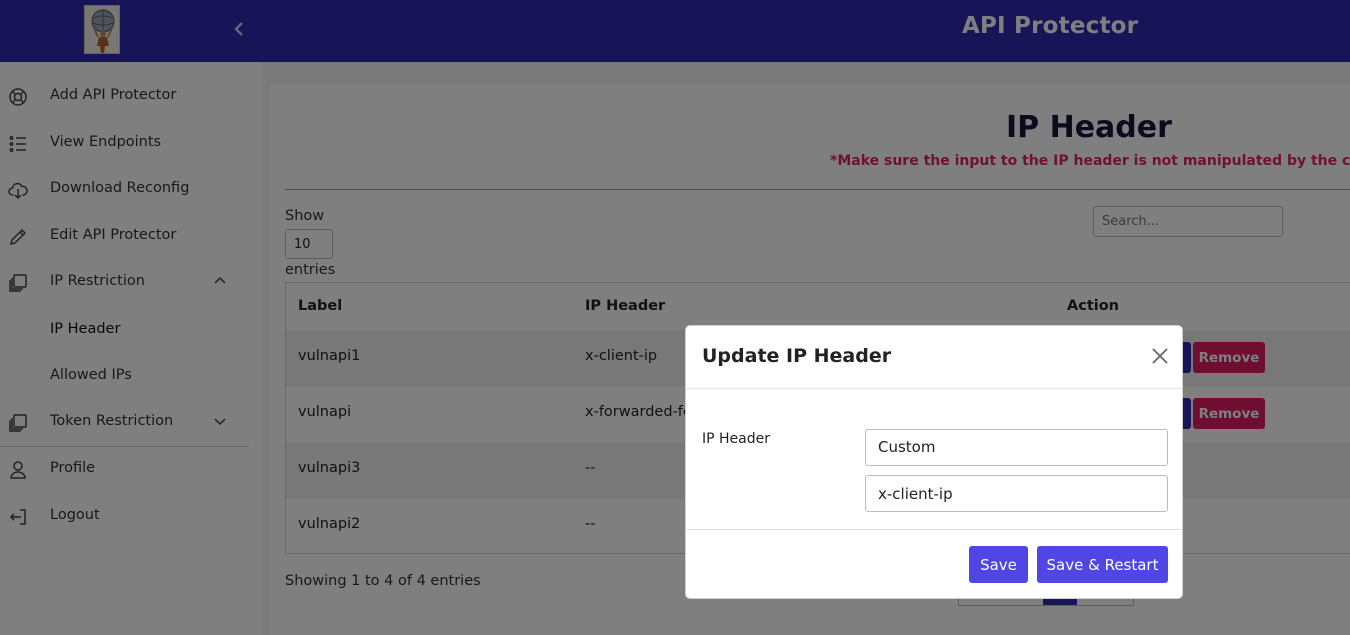  What do you see at coordinates (998, 564) in the screenshot?
I see `save-button: Save` at bounding box center [998, 564].